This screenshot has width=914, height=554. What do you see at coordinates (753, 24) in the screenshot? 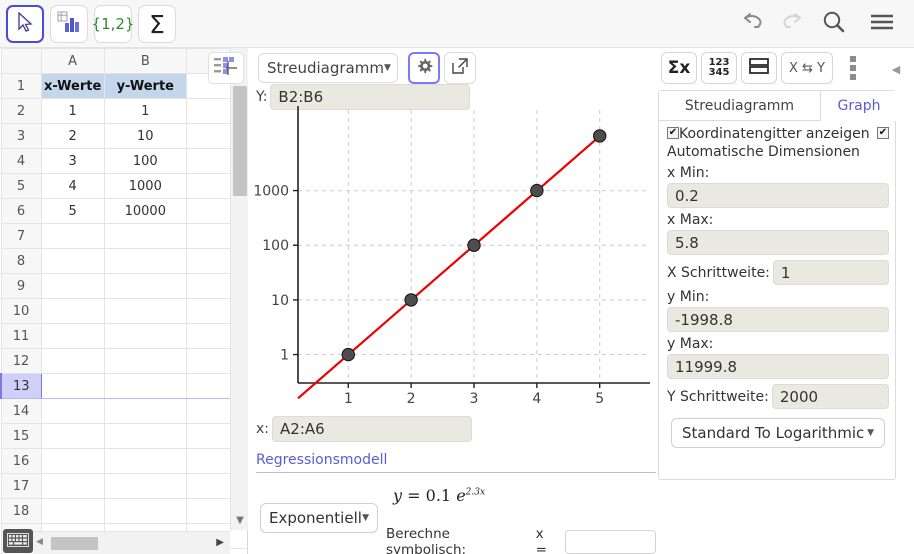
I see `undo-button` at bounding box center [753, 24].